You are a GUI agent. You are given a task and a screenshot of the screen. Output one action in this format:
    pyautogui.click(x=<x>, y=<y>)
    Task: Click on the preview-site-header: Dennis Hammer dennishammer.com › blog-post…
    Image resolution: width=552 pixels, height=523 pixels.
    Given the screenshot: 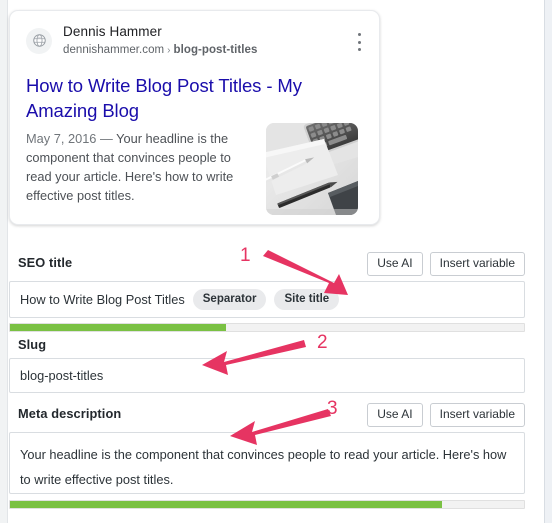 What is the action you would take?
    pyautogui.click(x=141, y=40)
    